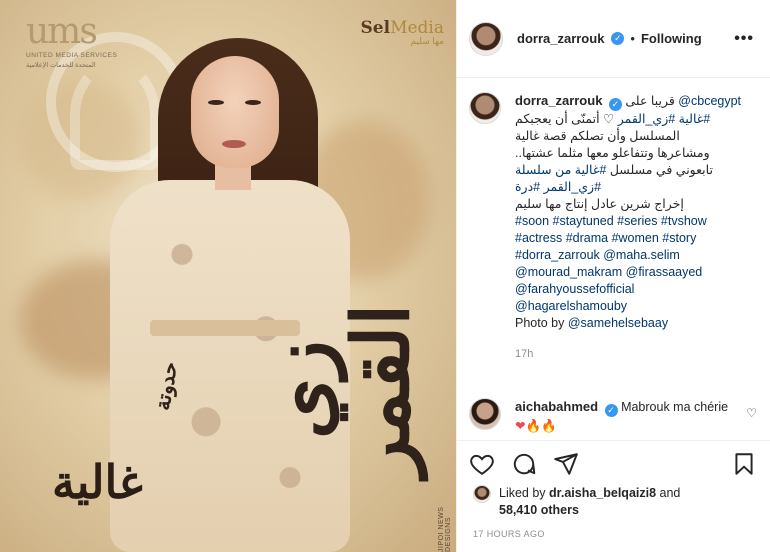  What do you see at coordinates (751, 413) in the screenshot?
I see `like-comment-icon: ♡` at bounding box center [751, 413].